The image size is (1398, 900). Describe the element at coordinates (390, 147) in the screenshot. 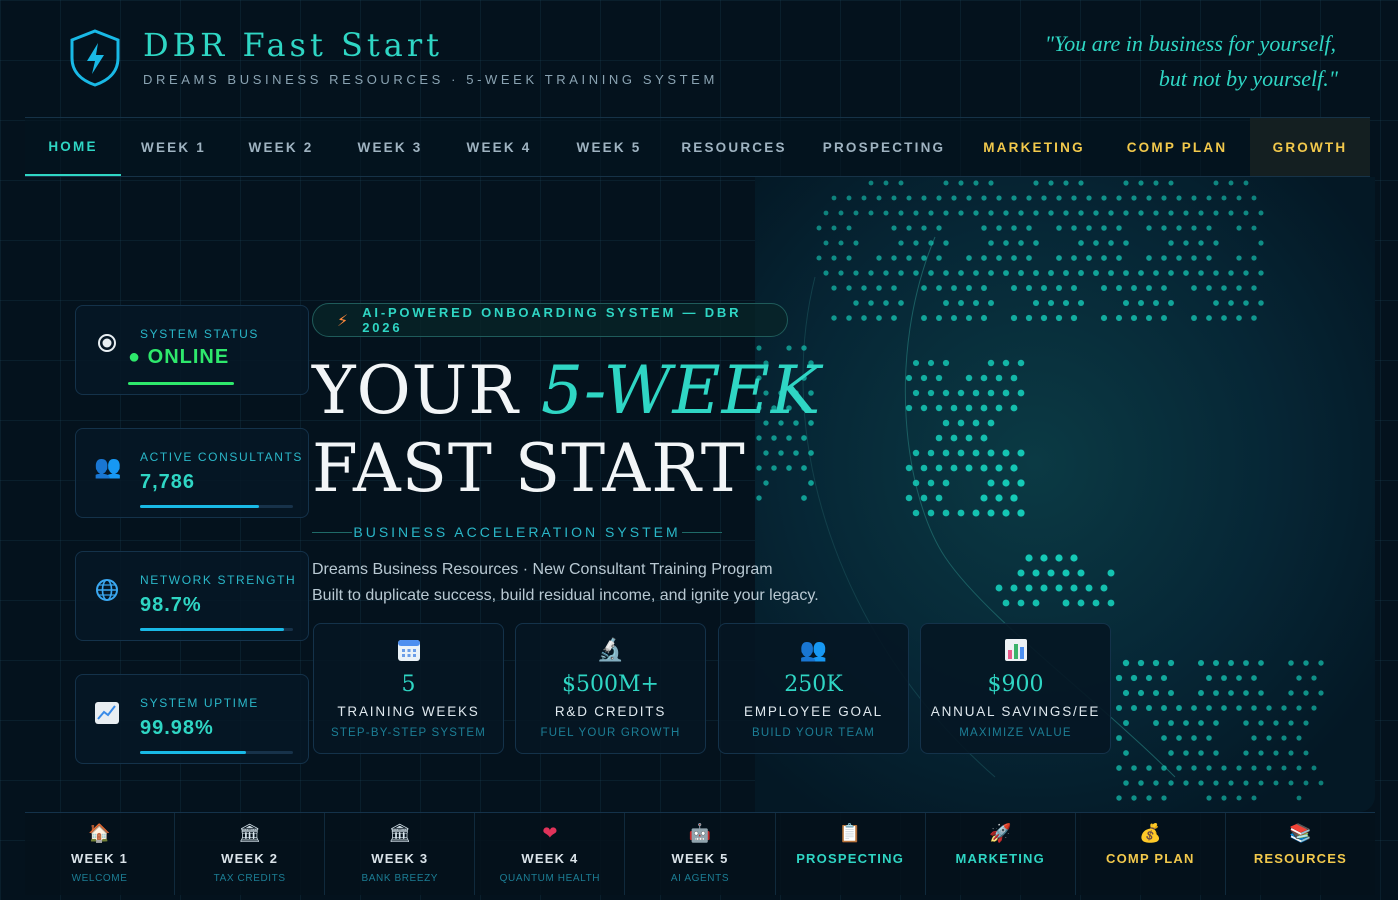

I see `nav-week-3: WEEK 3` at that location.